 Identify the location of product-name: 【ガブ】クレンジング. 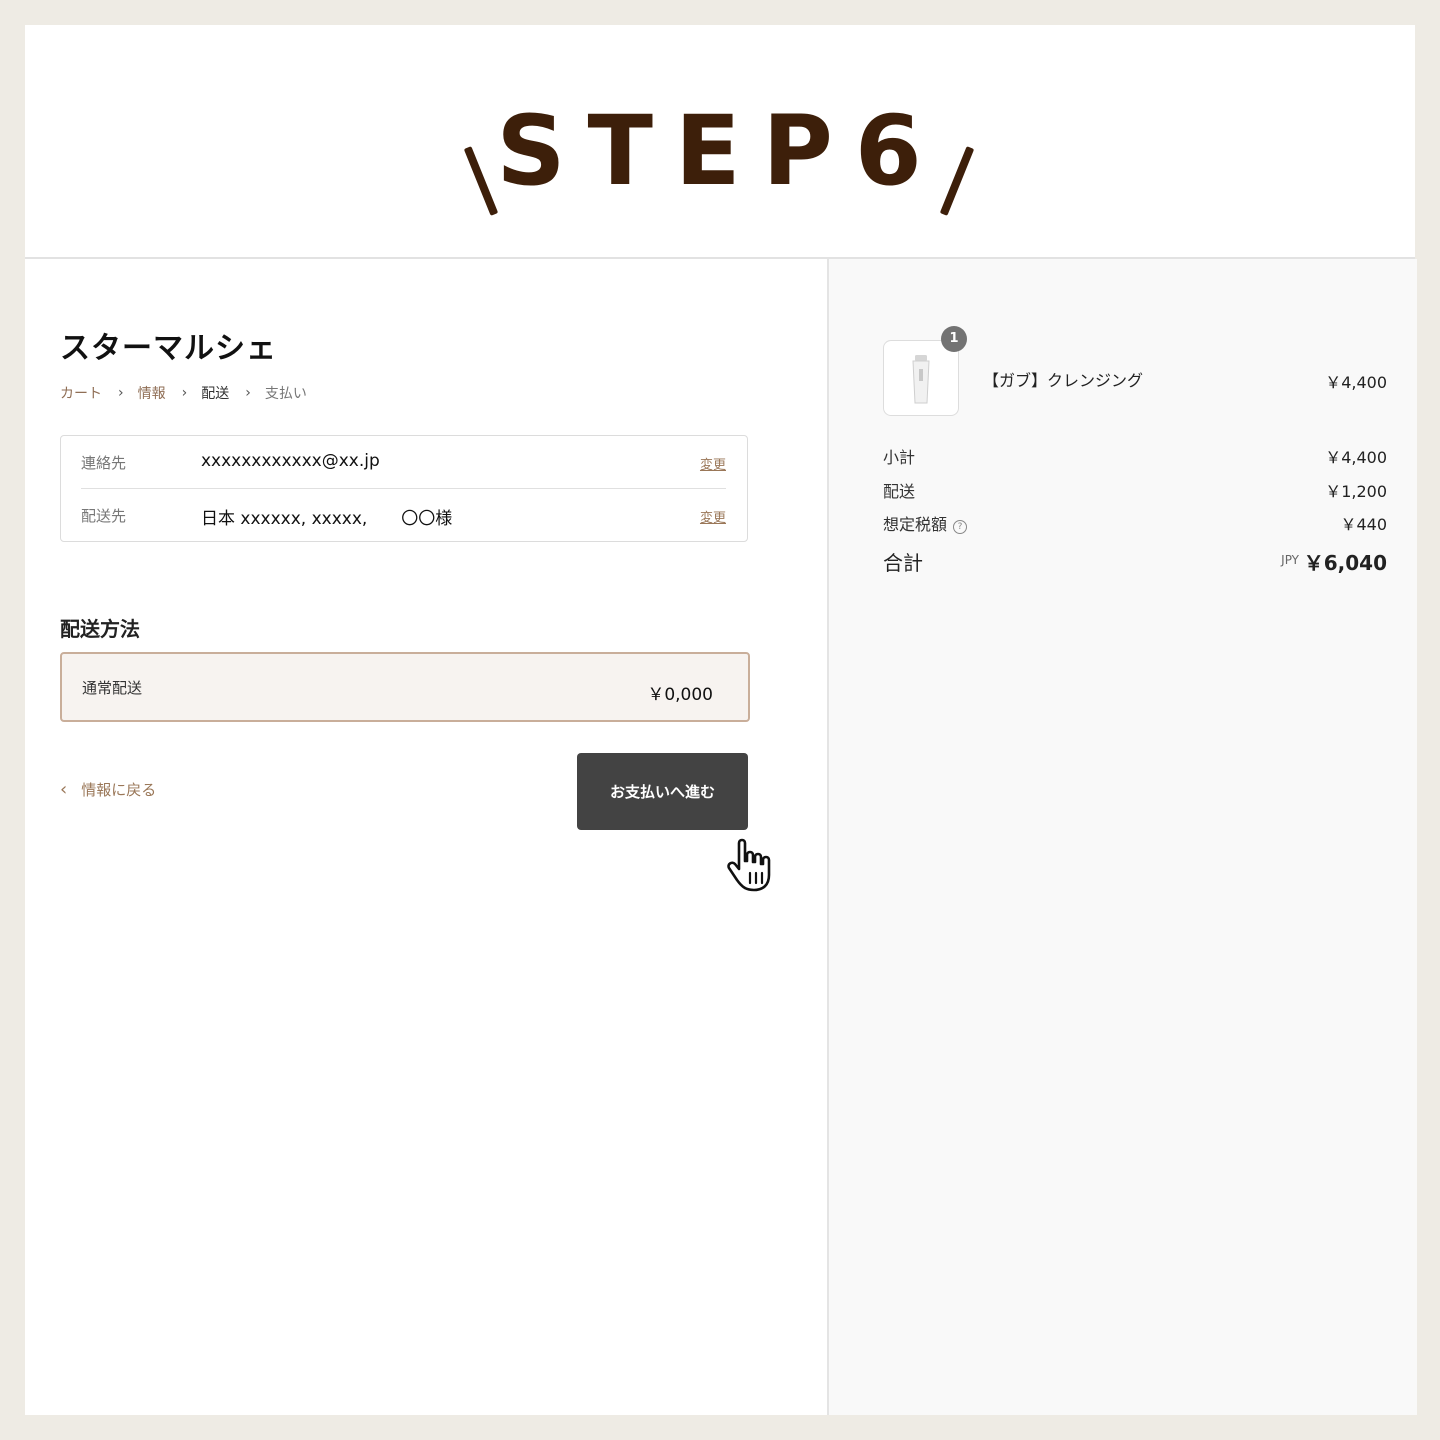
(1063, 380).